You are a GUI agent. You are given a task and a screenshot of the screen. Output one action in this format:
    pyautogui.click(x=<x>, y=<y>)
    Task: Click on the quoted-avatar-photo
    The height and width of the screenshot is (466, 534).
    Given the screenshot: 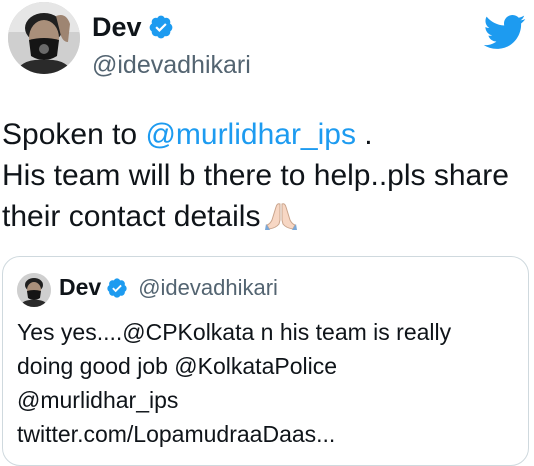 What is the action you would take?
    pyautogui.click(x=34, y=290)
    